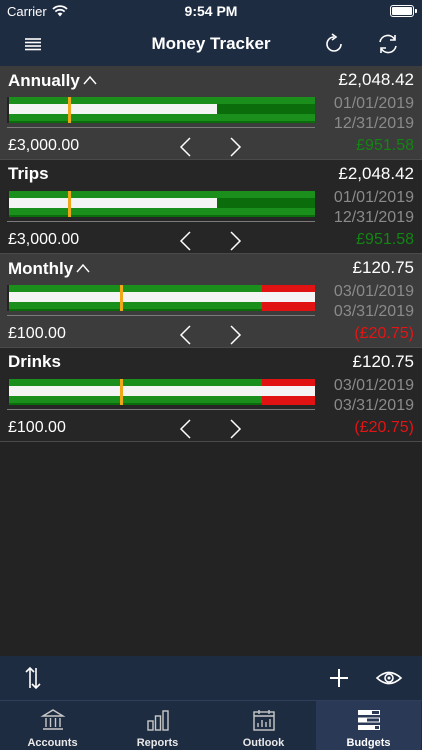  I want to click on plus-icon, so click(339, 680).